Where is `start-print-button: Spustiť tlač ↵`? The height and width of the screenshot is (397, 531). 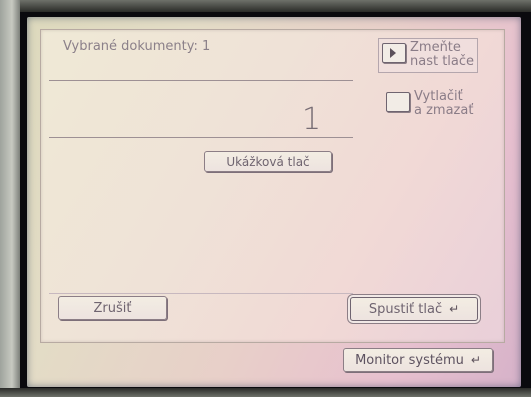 start-print-button: Spustiť tlač ↵ is located at coordinates (414, 309).